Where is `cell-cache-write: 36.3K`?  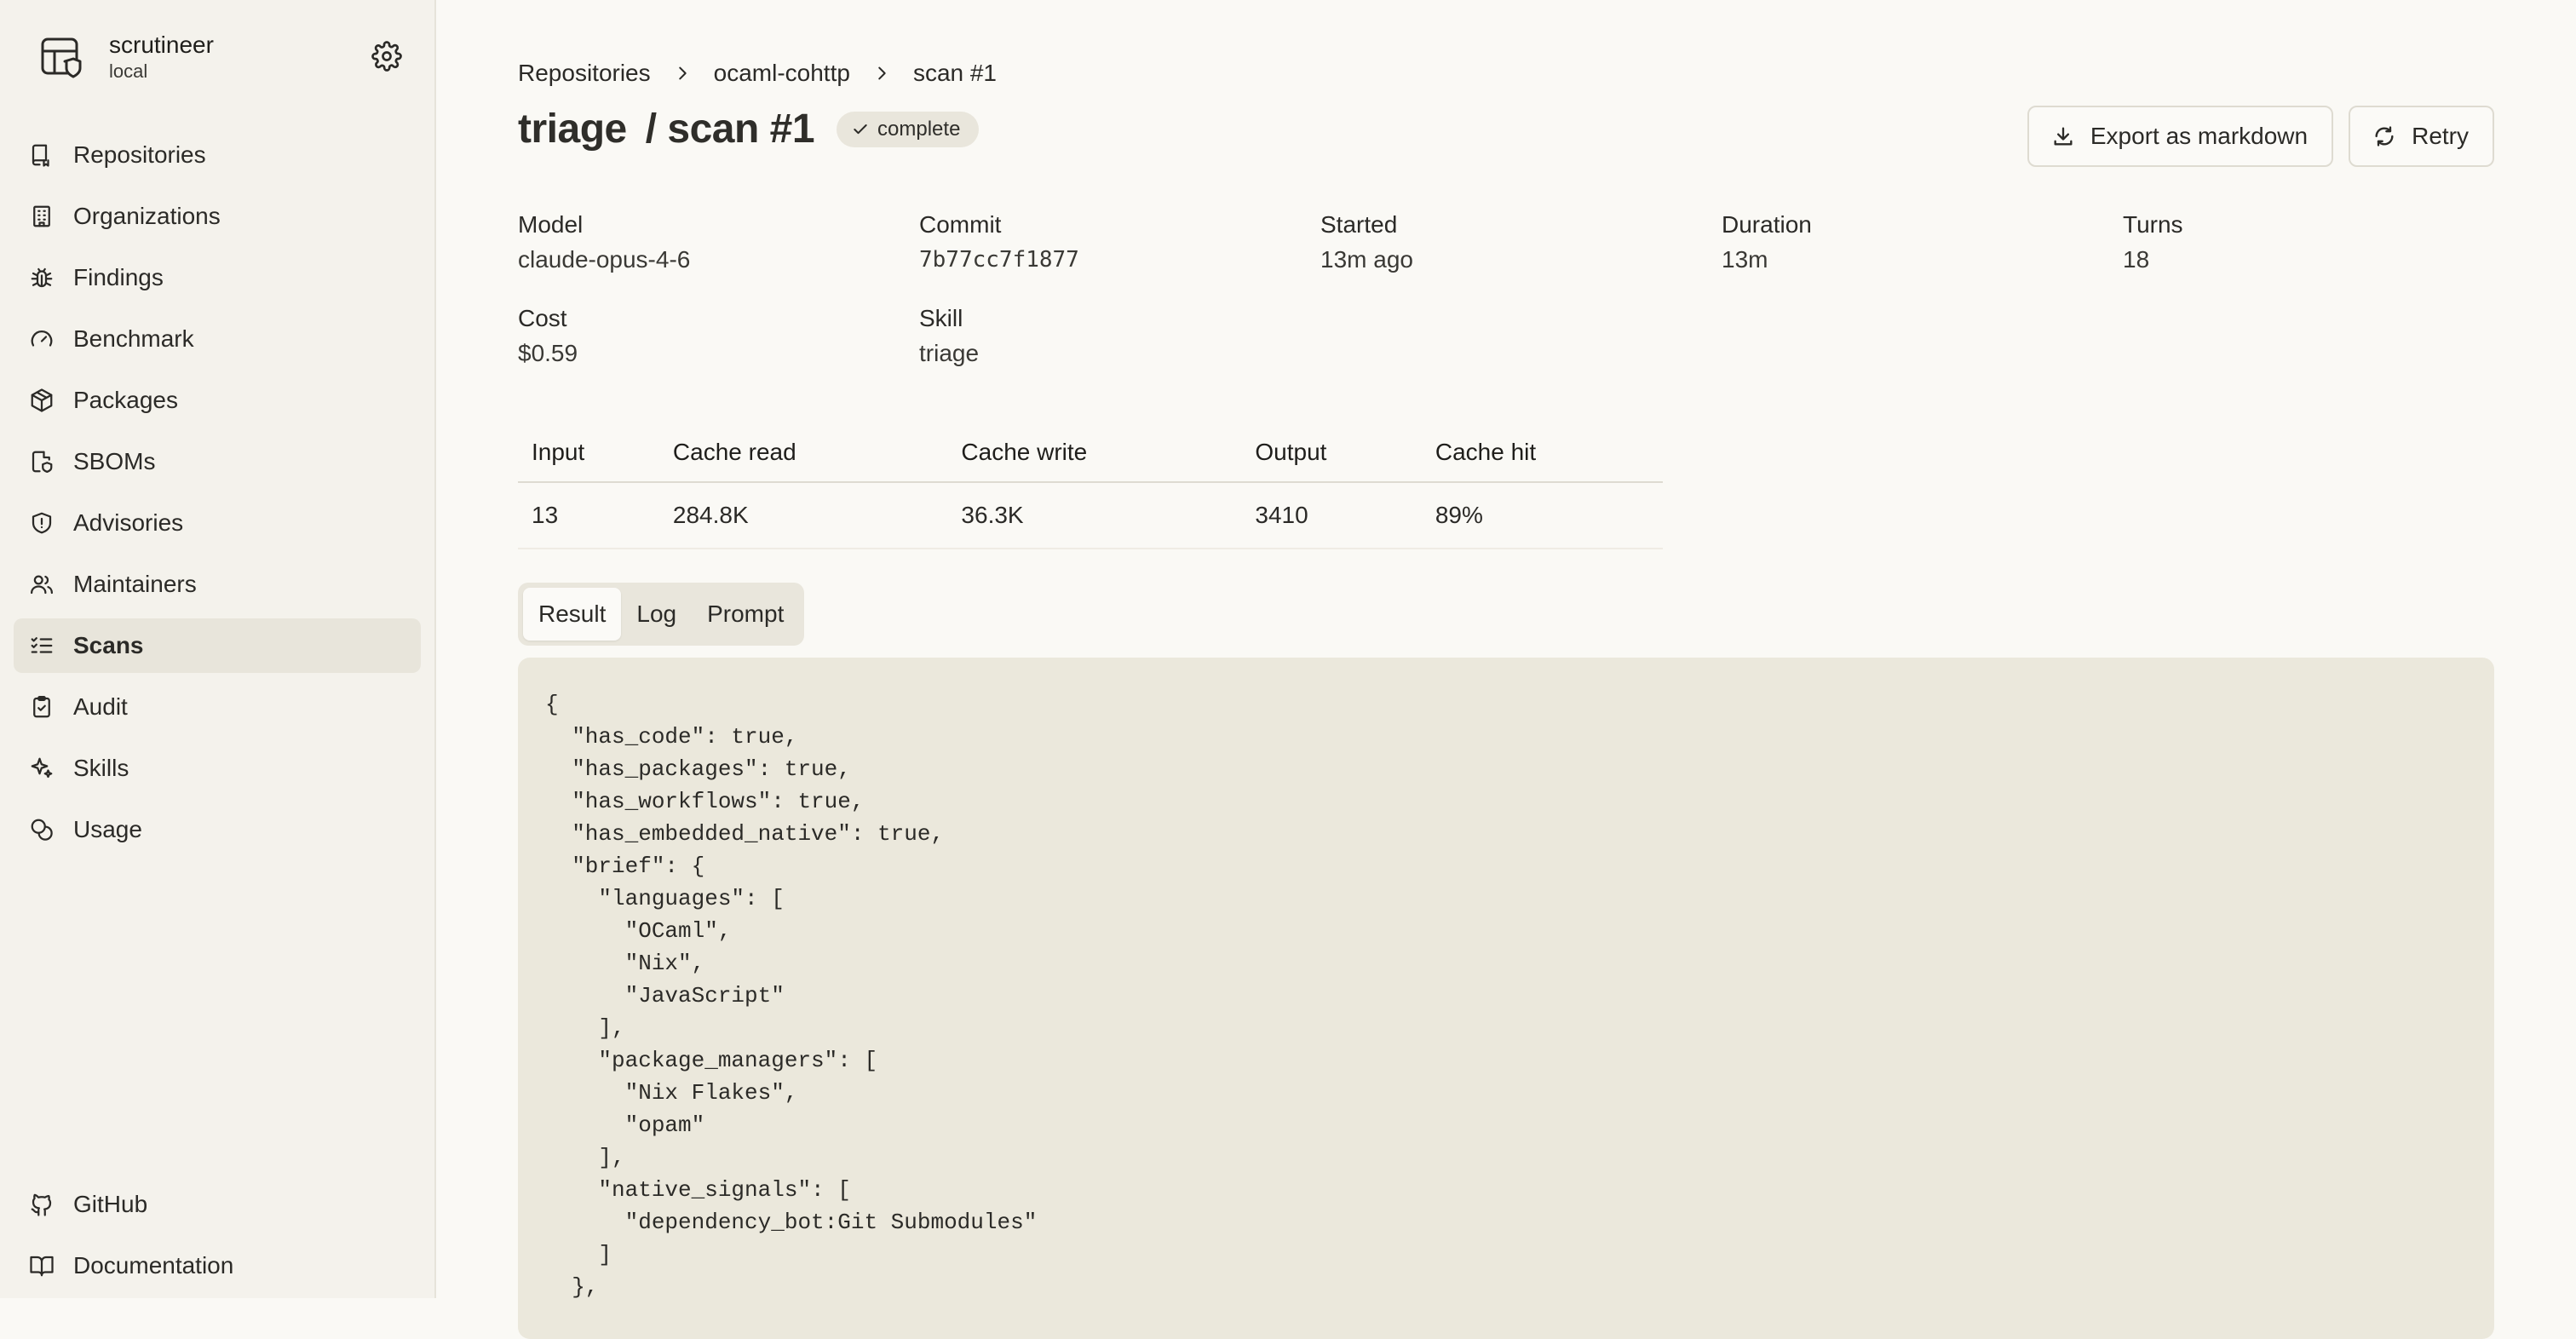
cell-cache-write: 36.3K is located at coordinates (1095, 515).